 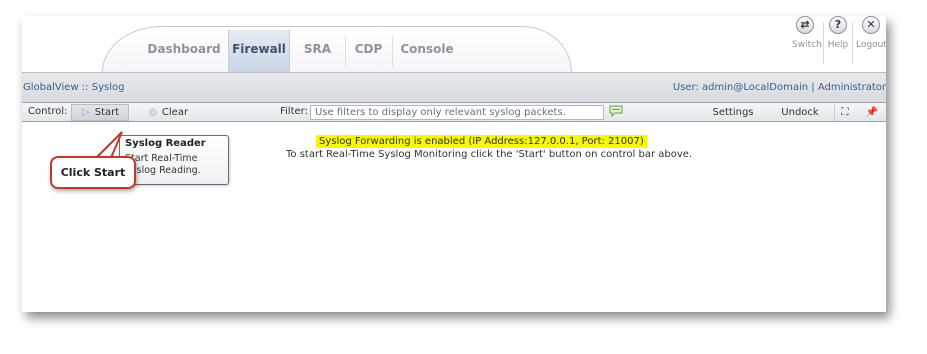 I want to click on help-icon: ?, so click(x=838, y=25).